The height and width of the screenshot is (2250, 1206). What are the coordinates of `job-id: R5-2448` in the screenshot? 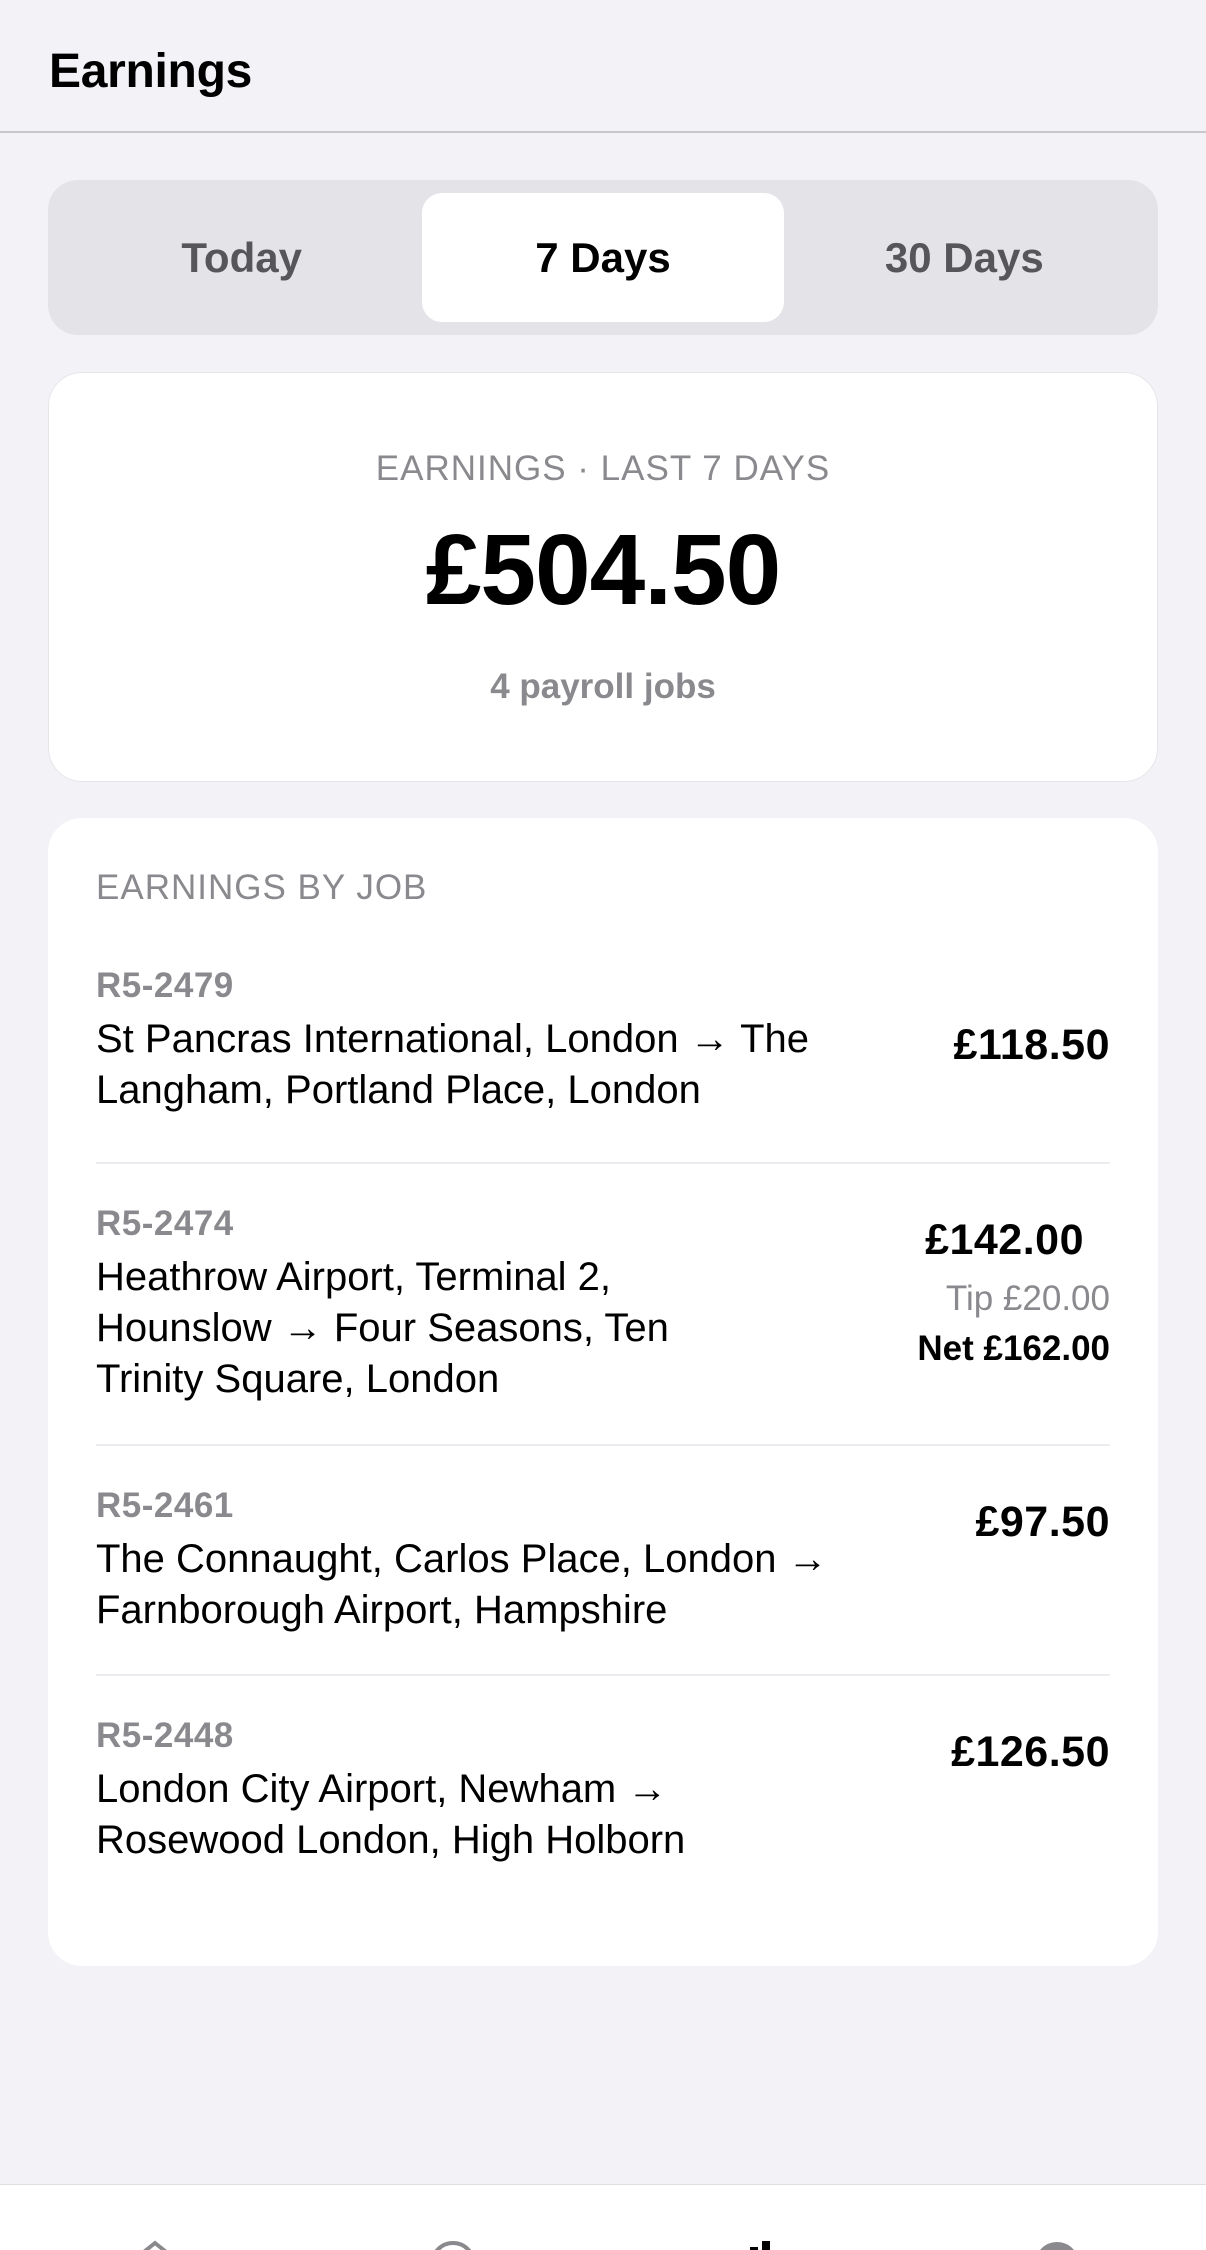 It's located at (165, 1735).